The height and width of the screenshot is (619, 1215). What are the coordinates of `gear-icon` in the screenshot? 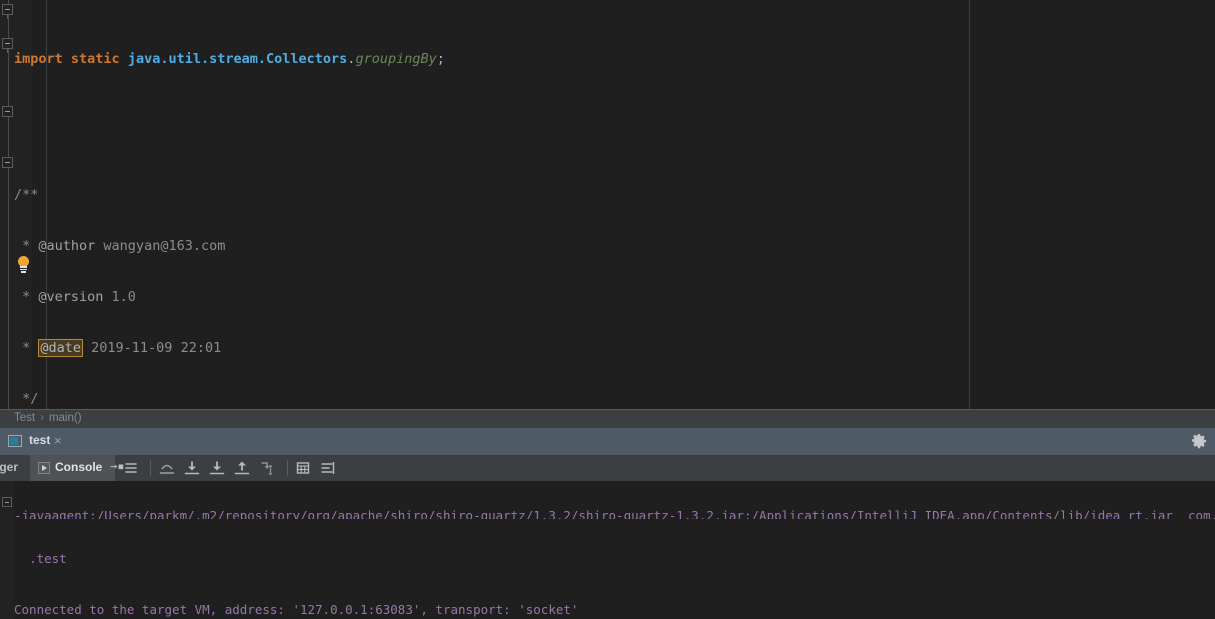 It's located at (1199, 441).